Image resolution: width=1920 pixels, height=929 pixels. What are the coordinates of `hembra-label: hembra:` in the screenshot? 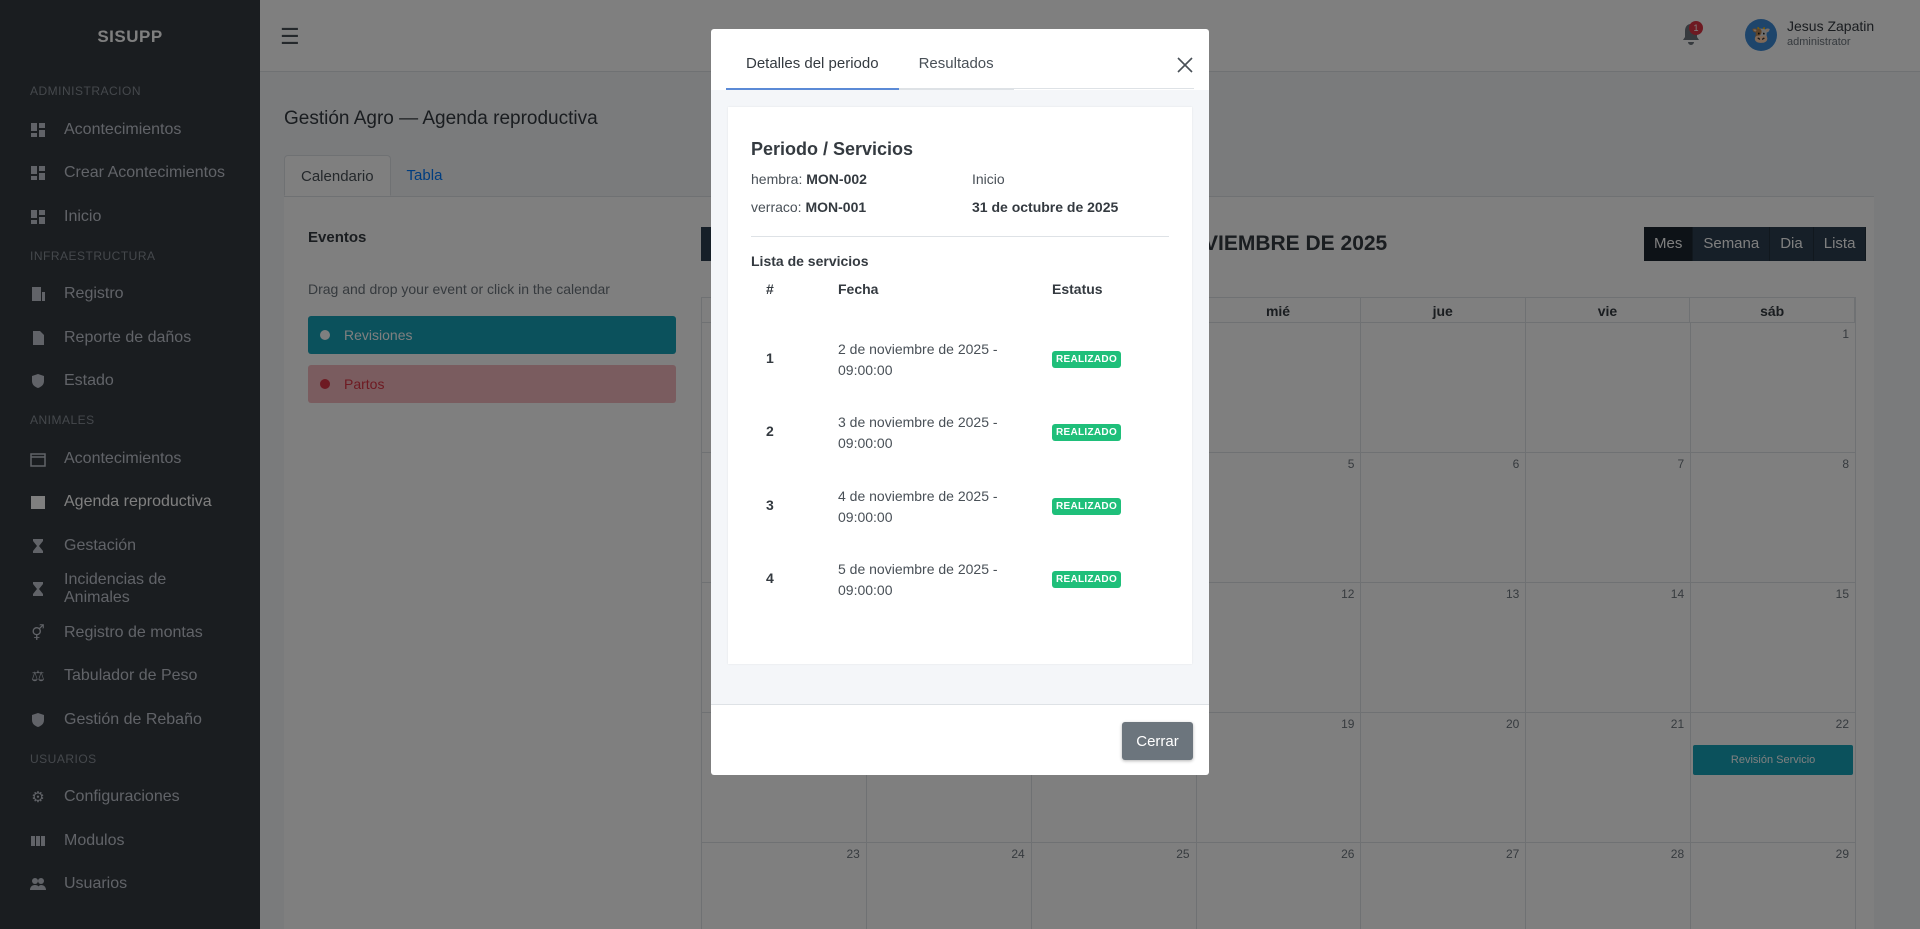 It's located at (777, 179).